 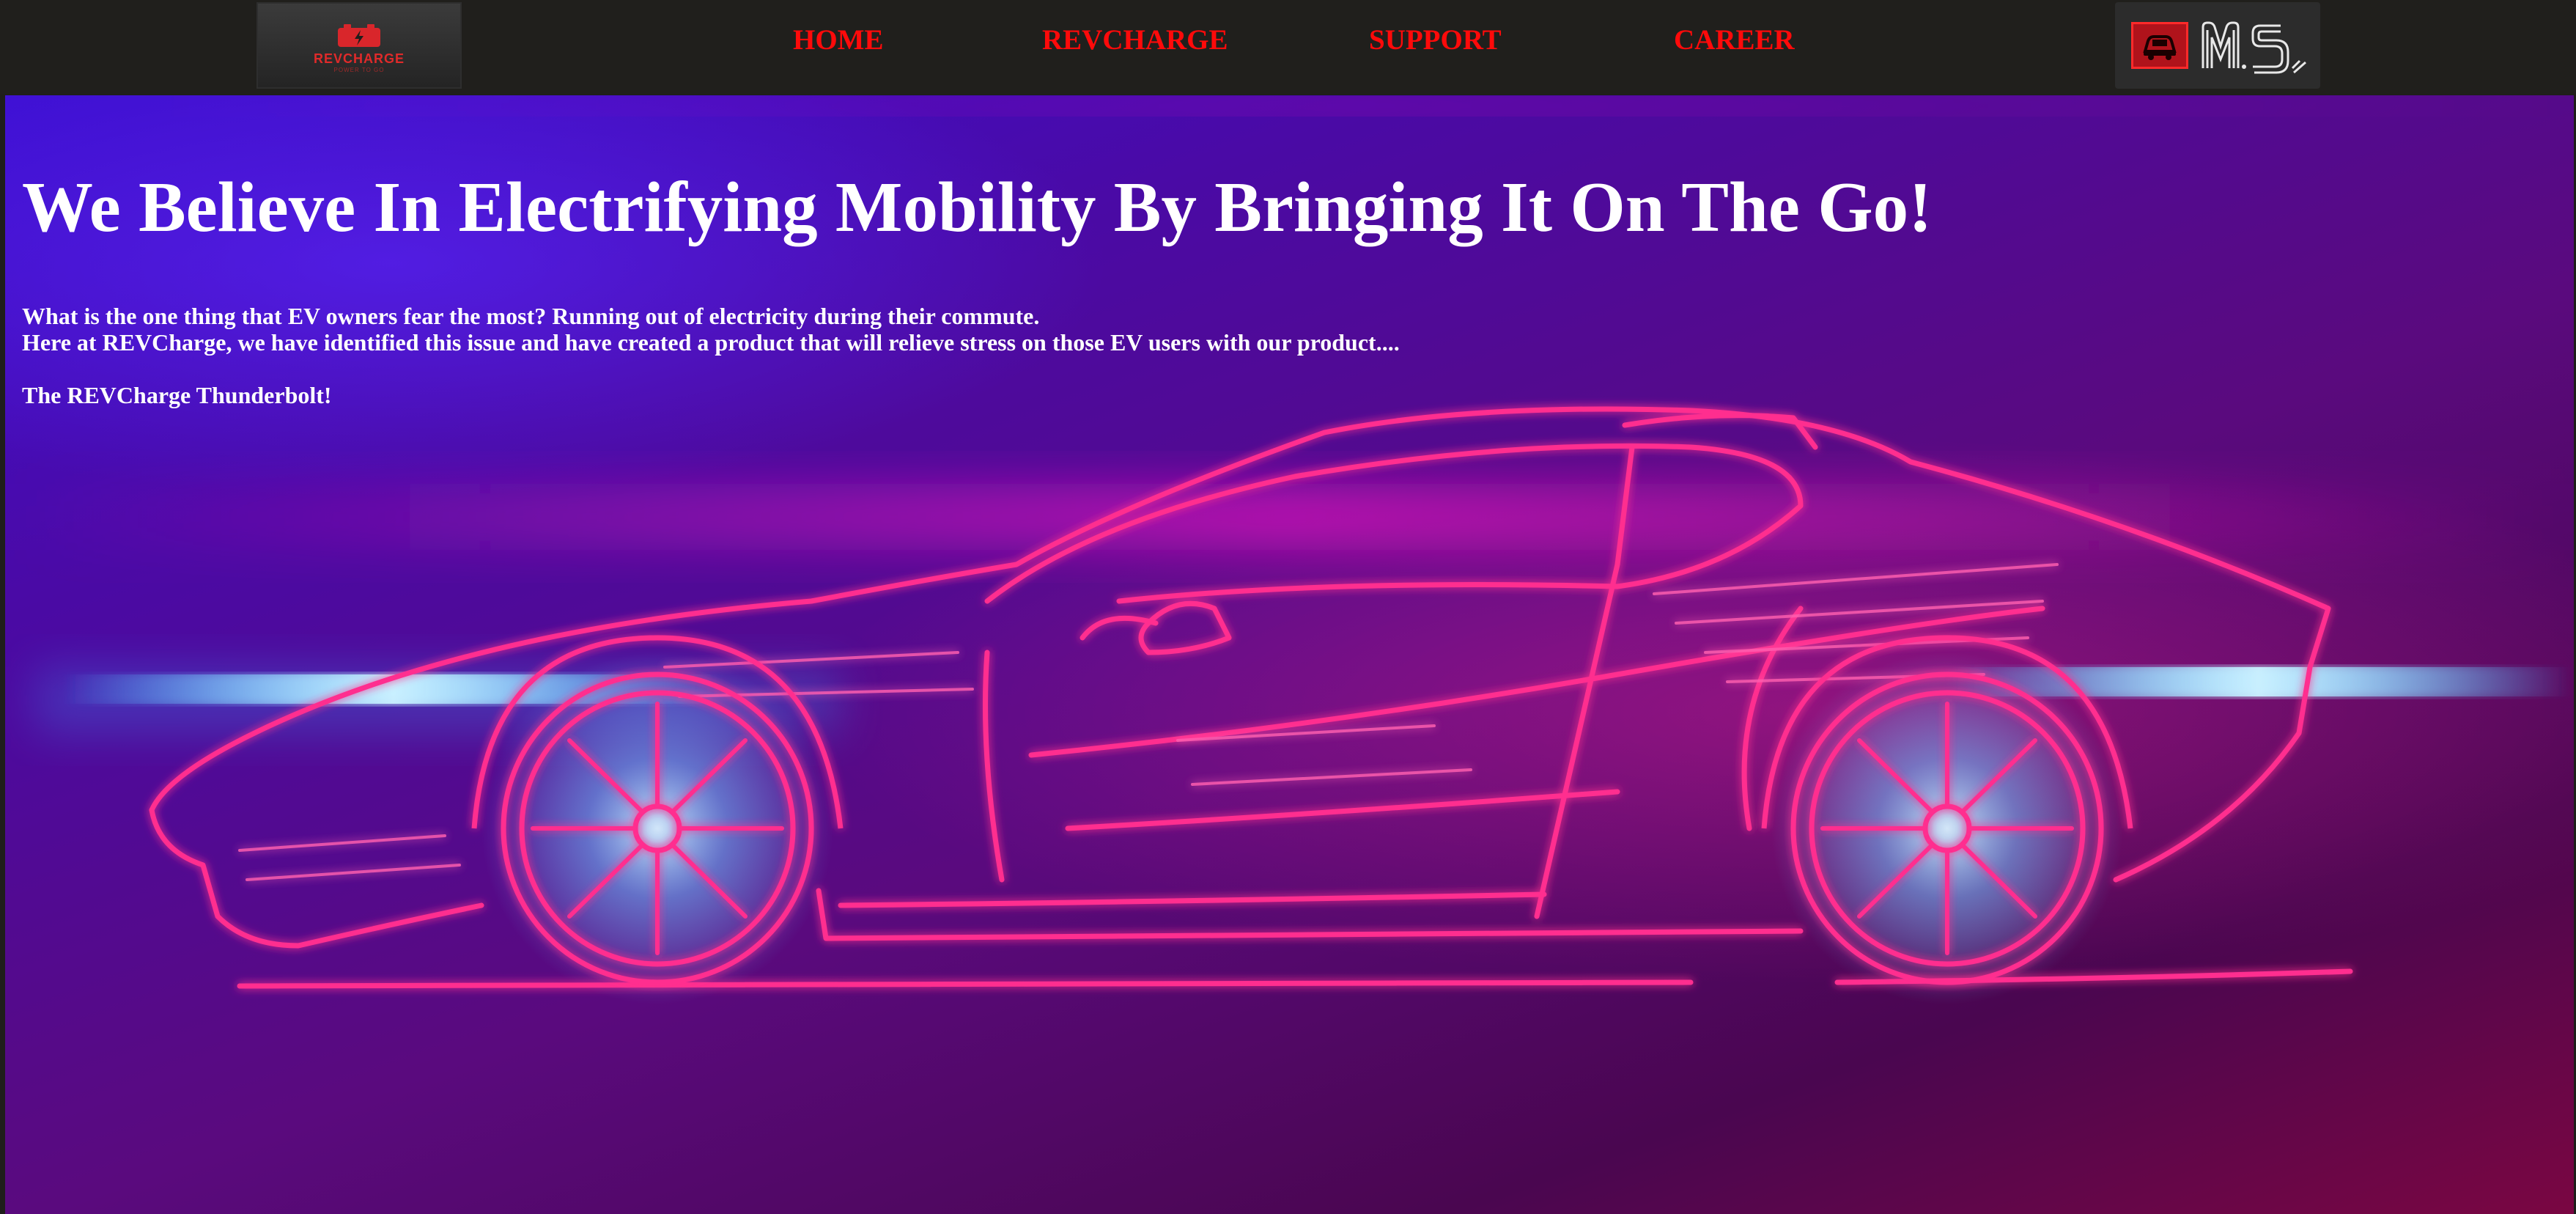 I want to click on brand-logo-subtext: POWER TO GO, so click(x=359, y=70).